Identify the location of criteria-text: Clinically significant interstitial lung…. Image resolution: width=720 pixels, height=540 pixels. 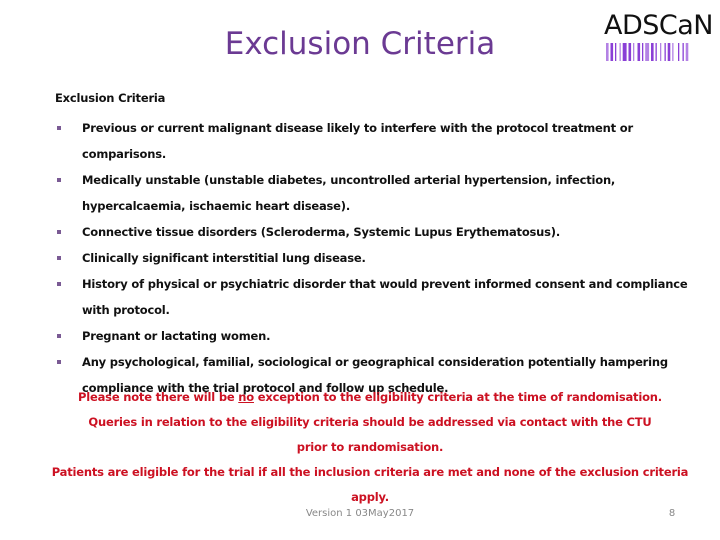
(224, 258).